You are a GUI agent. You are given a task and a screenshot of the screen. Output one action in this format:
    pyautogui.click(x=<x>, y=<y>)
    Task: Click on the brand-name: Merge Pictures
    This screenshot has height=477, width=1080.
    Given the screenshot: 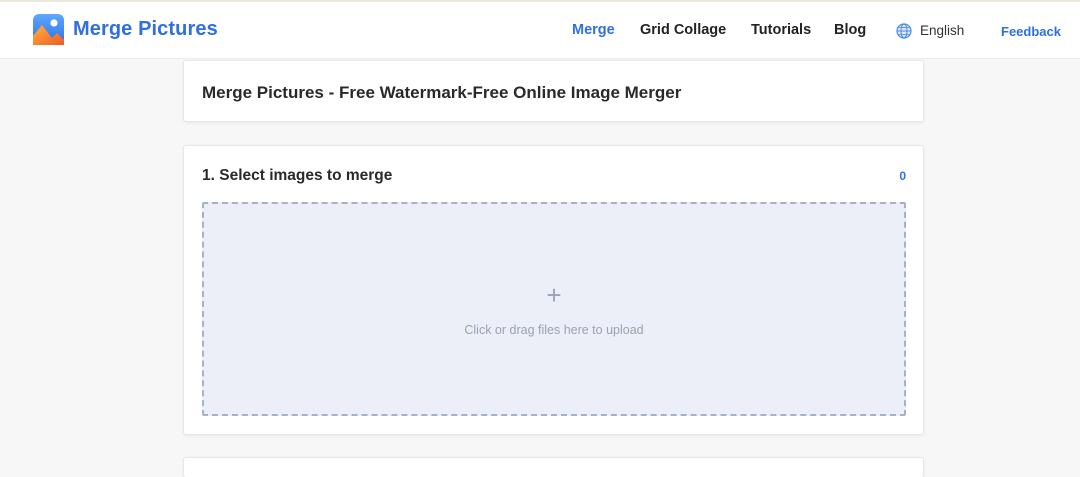 What is the action you would take?
    pyautogui.click(x=145, y=29)
    